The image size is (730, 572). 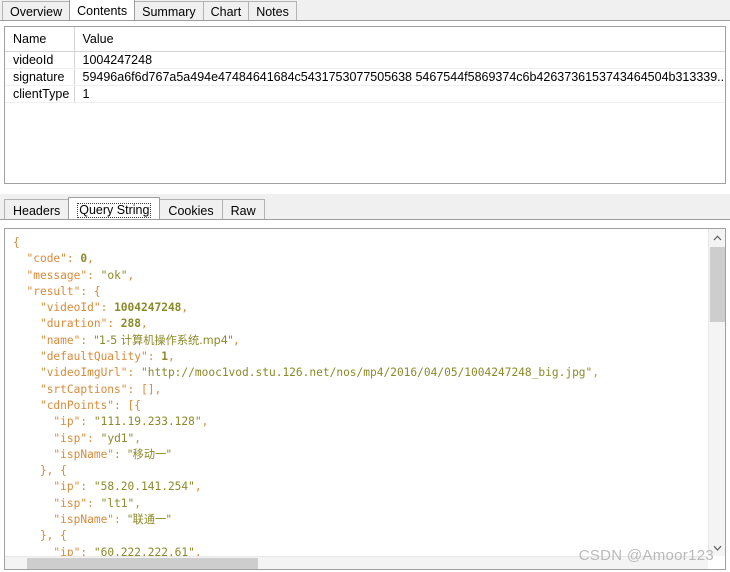 What do you see at coordinates (40, 60) in the screenshot?
I see `cell-param-name: videoId` at bounding box center [40, 60].